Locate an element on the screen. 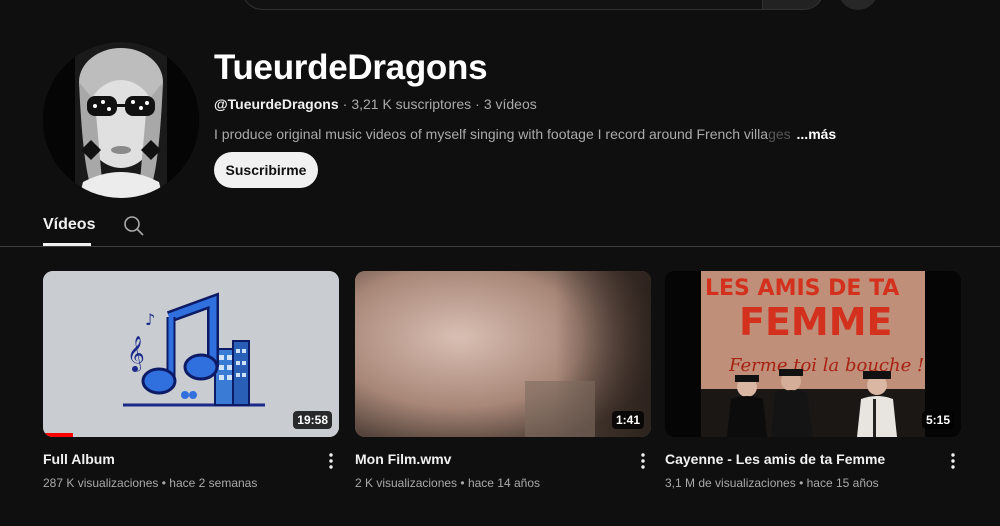 The height and width of the screenshot is (526, 1000). video-meta: 2 K visualizaciones • hace 14 años is located at coordinates (447, 483).